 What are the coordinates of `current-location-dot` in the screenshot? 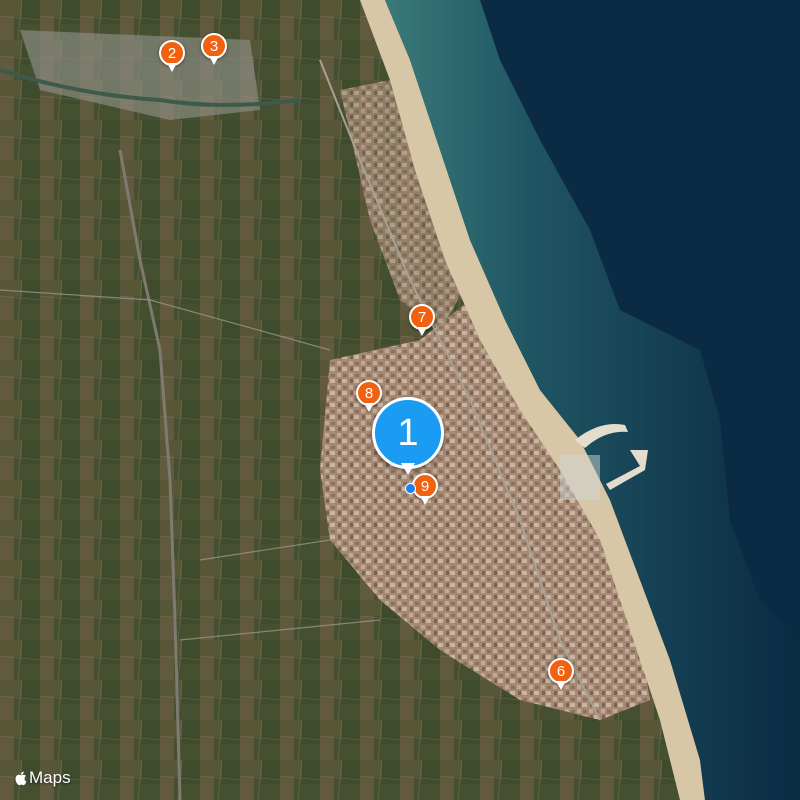 It's located at (410, 488).